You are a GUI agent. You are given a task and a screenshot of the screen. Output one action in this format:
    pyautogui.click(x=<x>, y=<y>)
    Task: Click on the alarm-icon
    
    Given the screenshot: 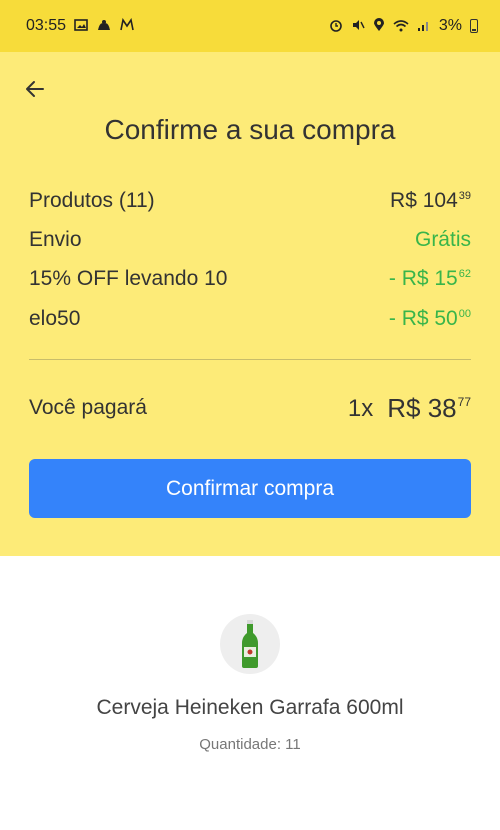 What is the action you would take?
    pyautogui.click(x=336, y=26)
    